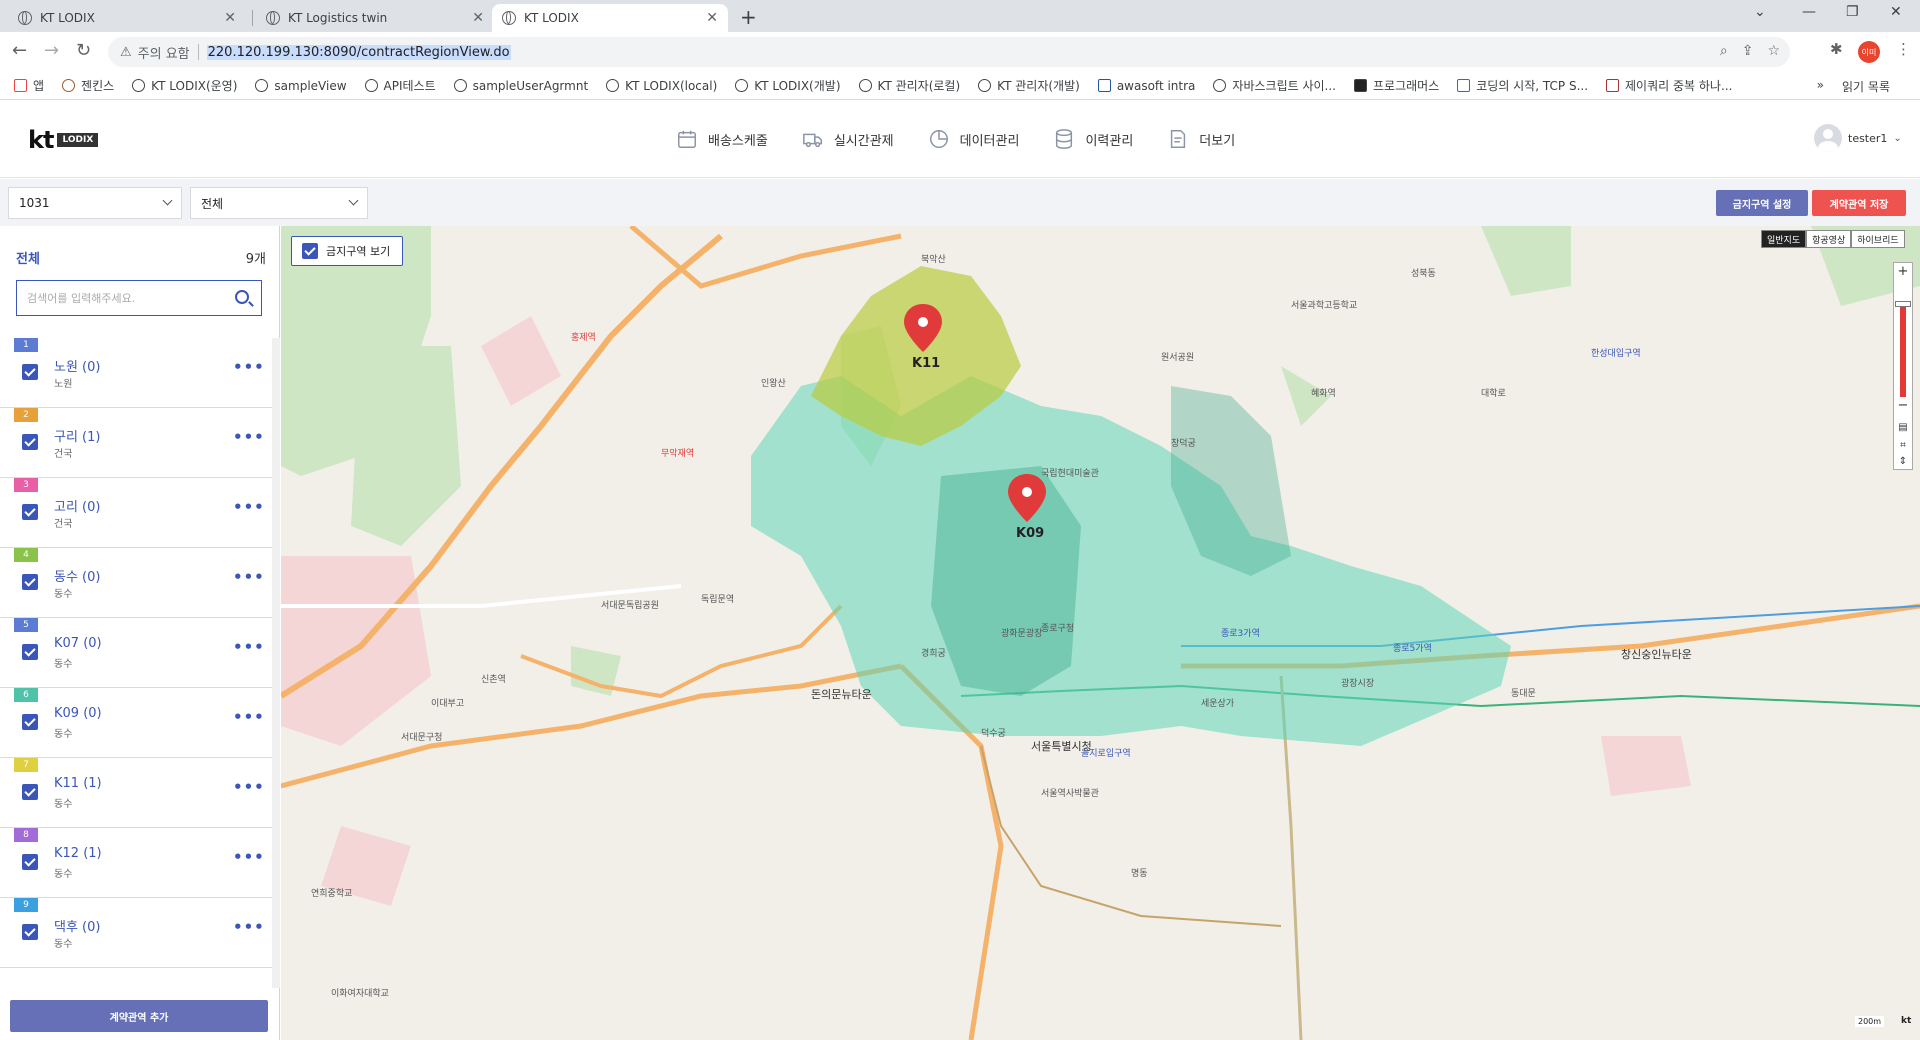  What do you see at coordinates (1878, 239) in the screenshot?
I see `map-type-hybrid: 하이브리드` at bounding box center [1878, 239].